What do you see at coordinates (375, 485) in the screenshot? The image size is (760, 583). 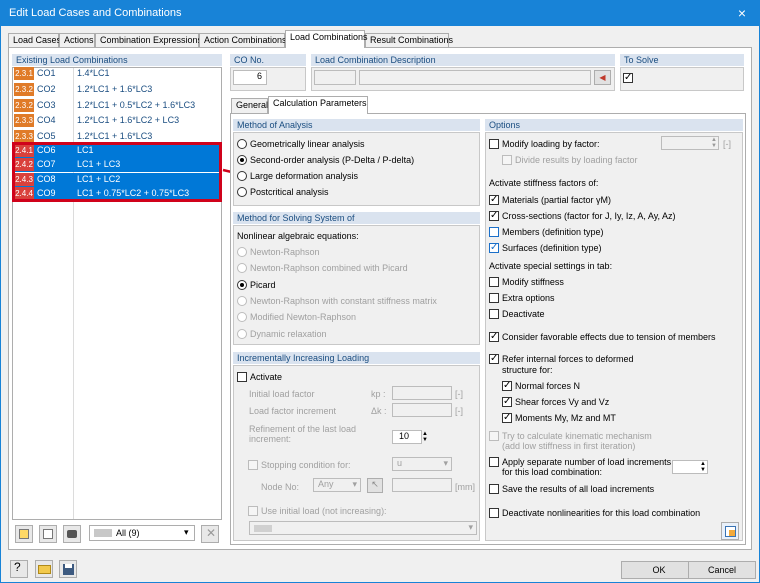 I see `pick-node-icon: ↖` at bounding box center [375, 485].